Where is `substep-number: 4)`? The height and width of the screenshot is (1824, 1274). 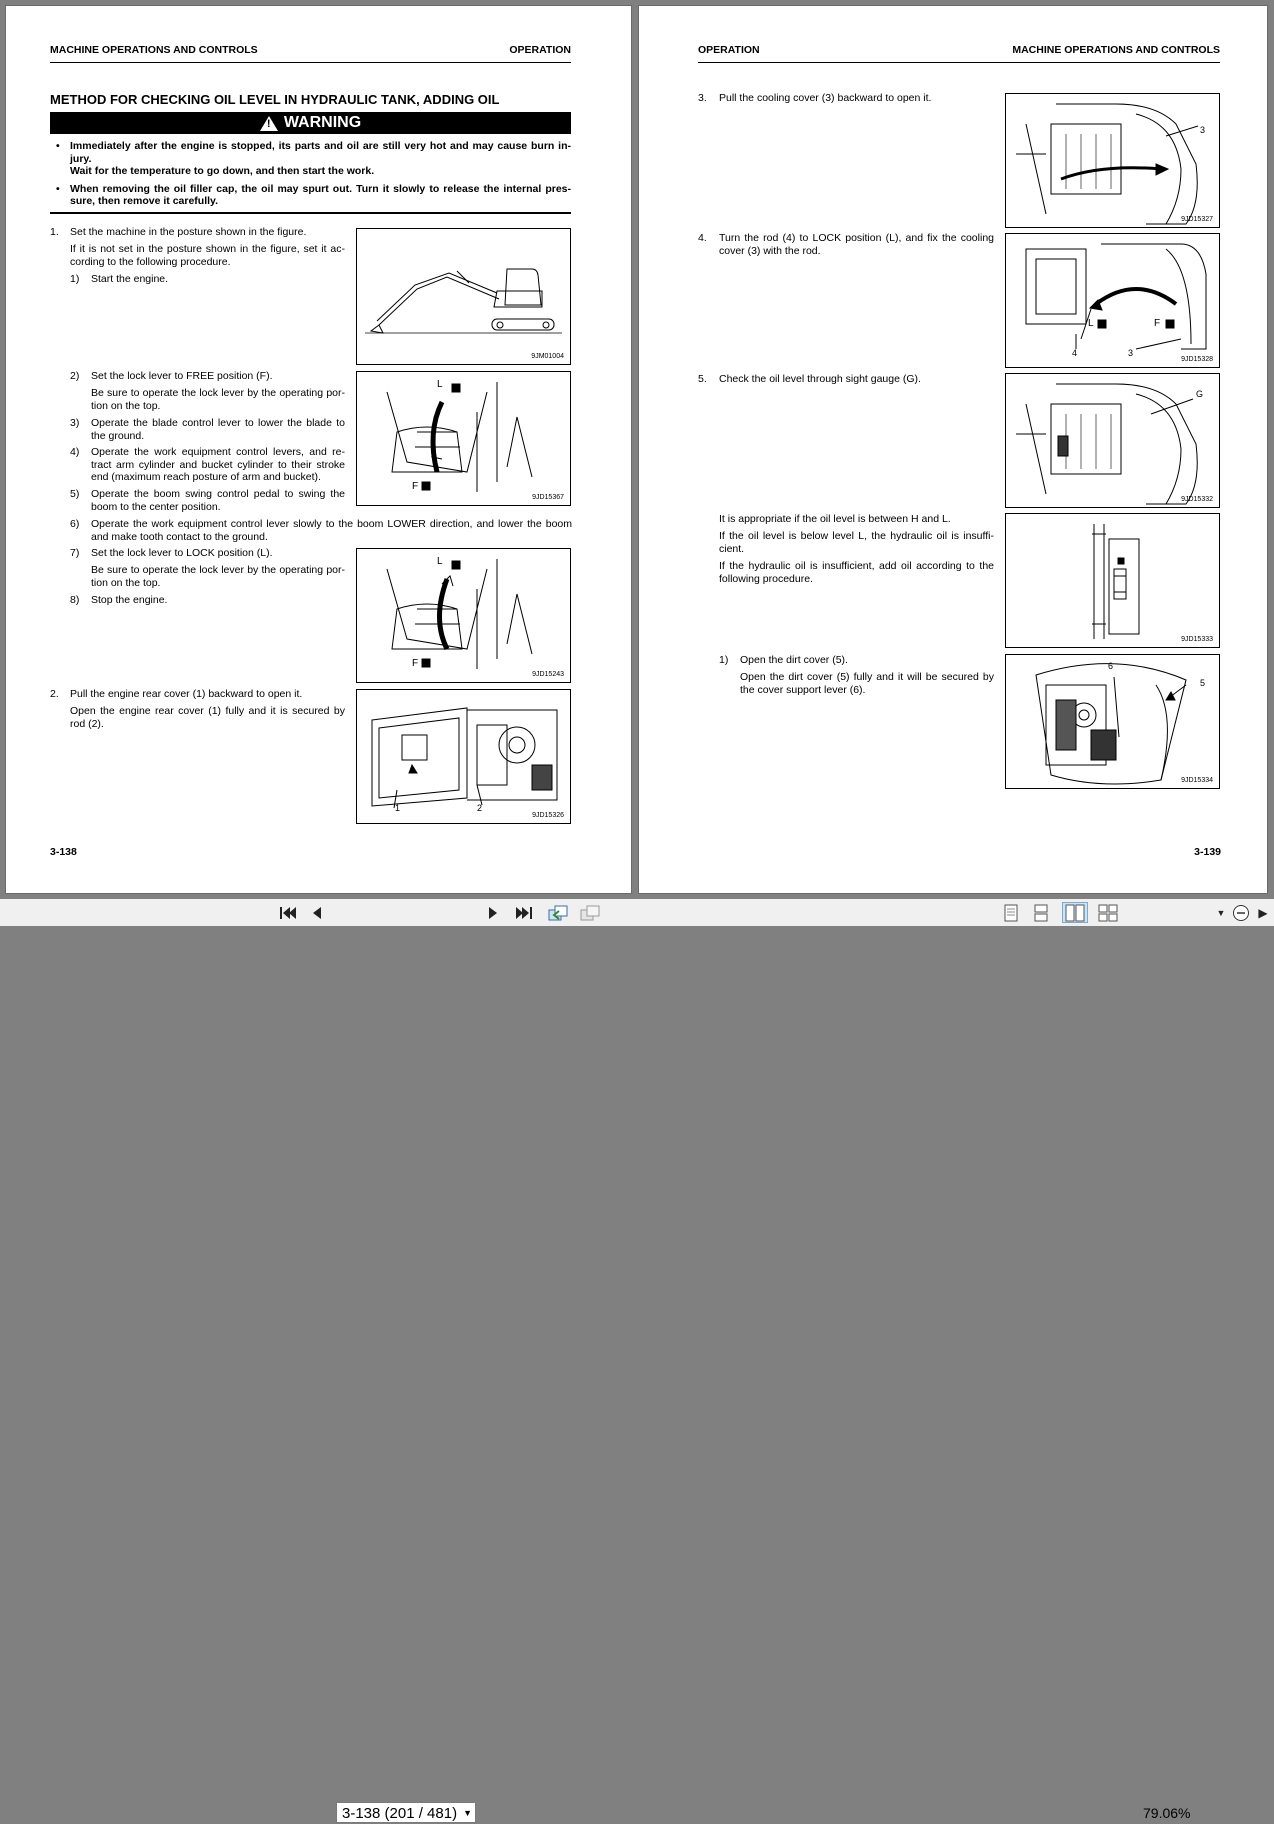
substep-number: 4) is located at coordinates (75, 452).